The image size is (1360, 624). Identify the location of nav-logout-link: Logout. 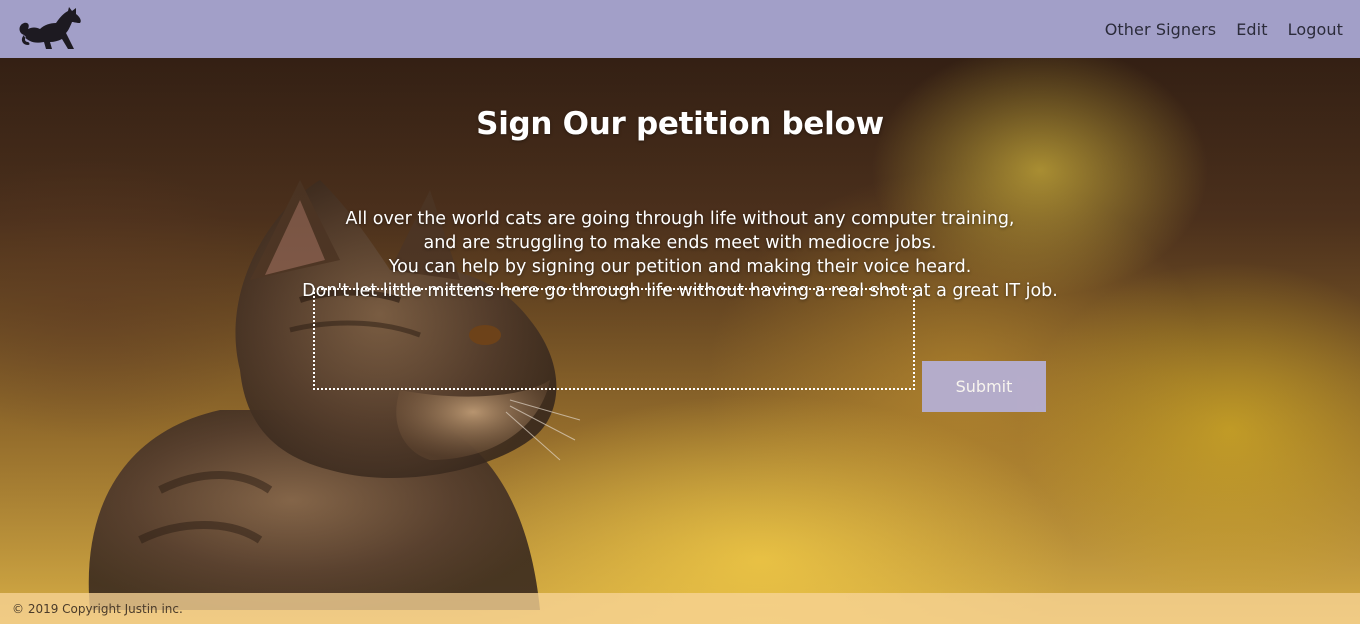
(1315, 29).